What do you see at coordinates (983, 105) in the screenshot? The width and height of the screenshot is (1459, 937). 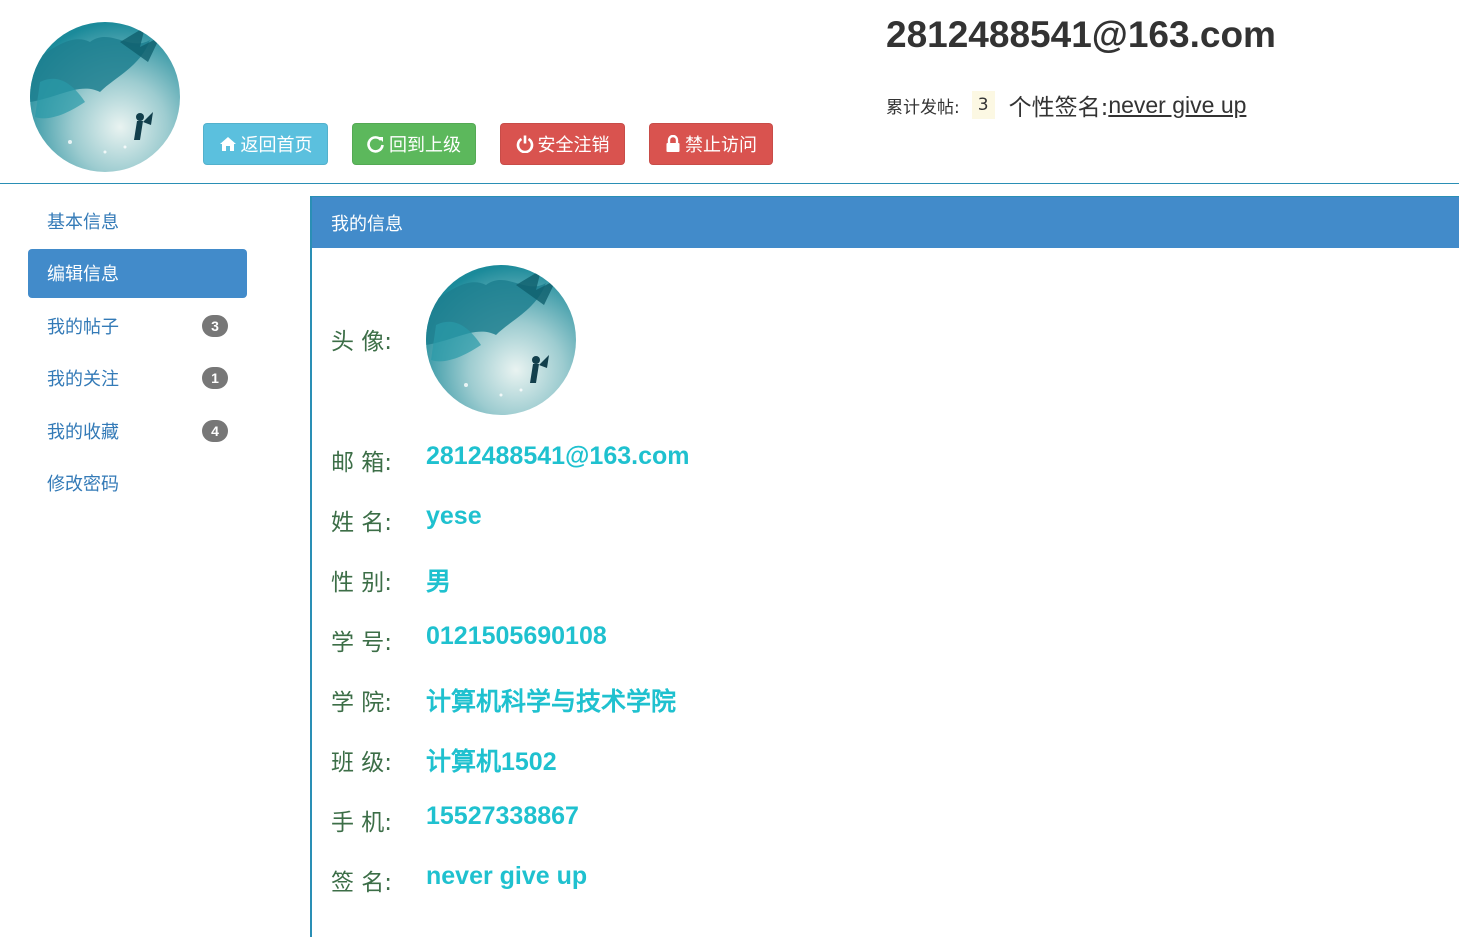 I see `post-count: 3` at bounding box center [983, 105].